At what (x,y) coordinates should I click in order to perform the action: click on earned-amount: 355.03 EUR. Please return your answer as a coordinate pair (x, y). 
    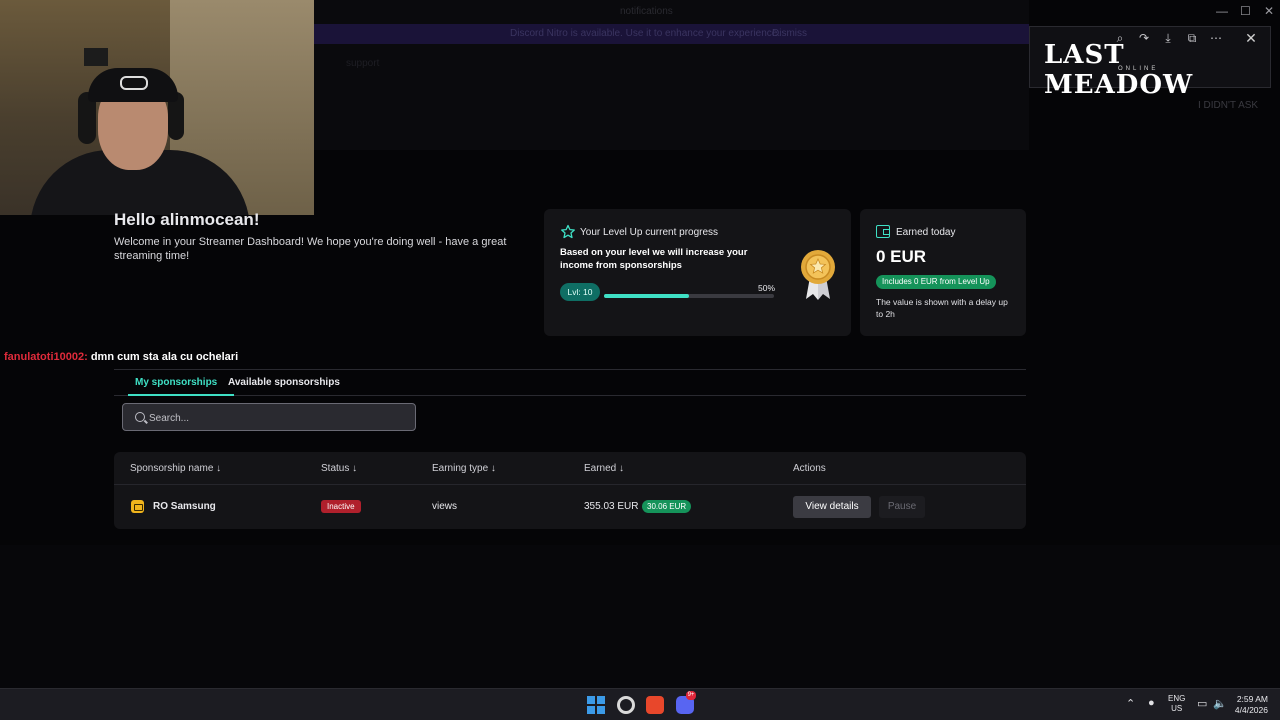
    Looking at the image, I should click on (611, 506).